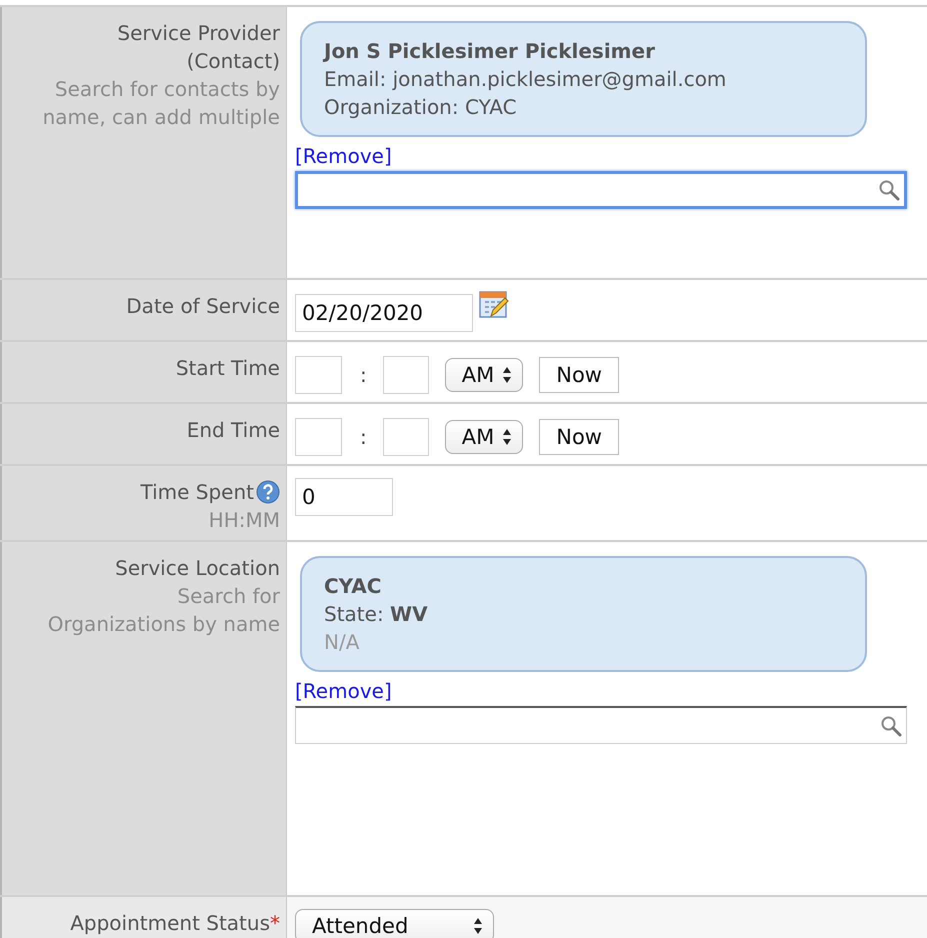 The width and height of the screenshot is (927, 938). I want to click on field-label: Time Spent, so click(197, 492).